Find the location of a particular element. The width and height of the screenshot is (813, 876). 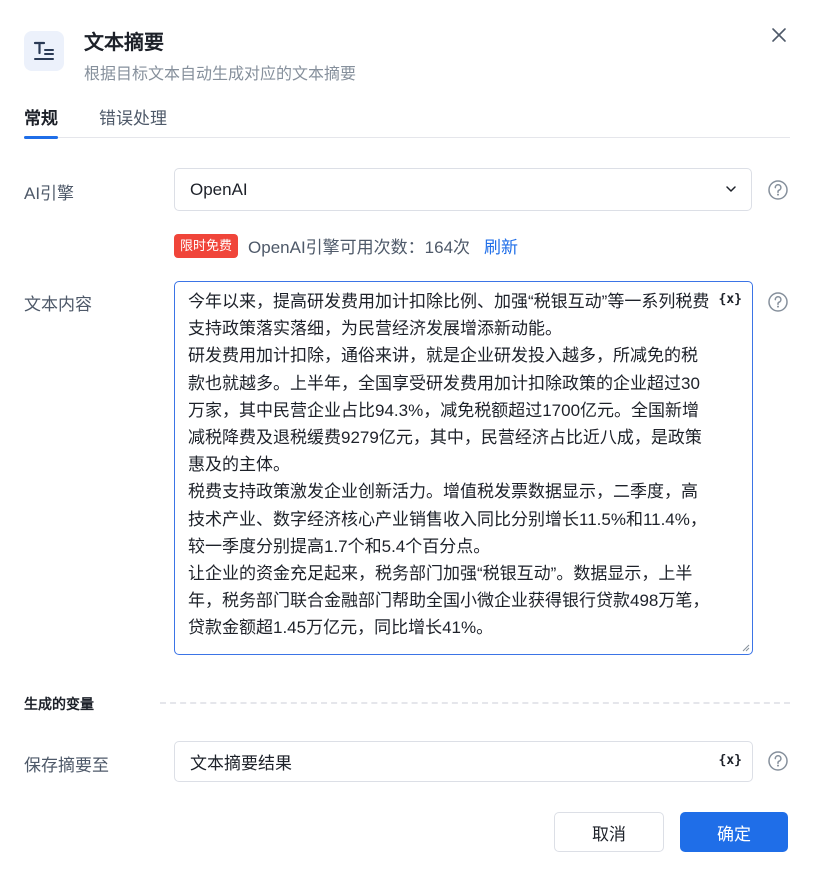

generated-variables-heading: 生成的变量 is located at coordinates (59, 704).